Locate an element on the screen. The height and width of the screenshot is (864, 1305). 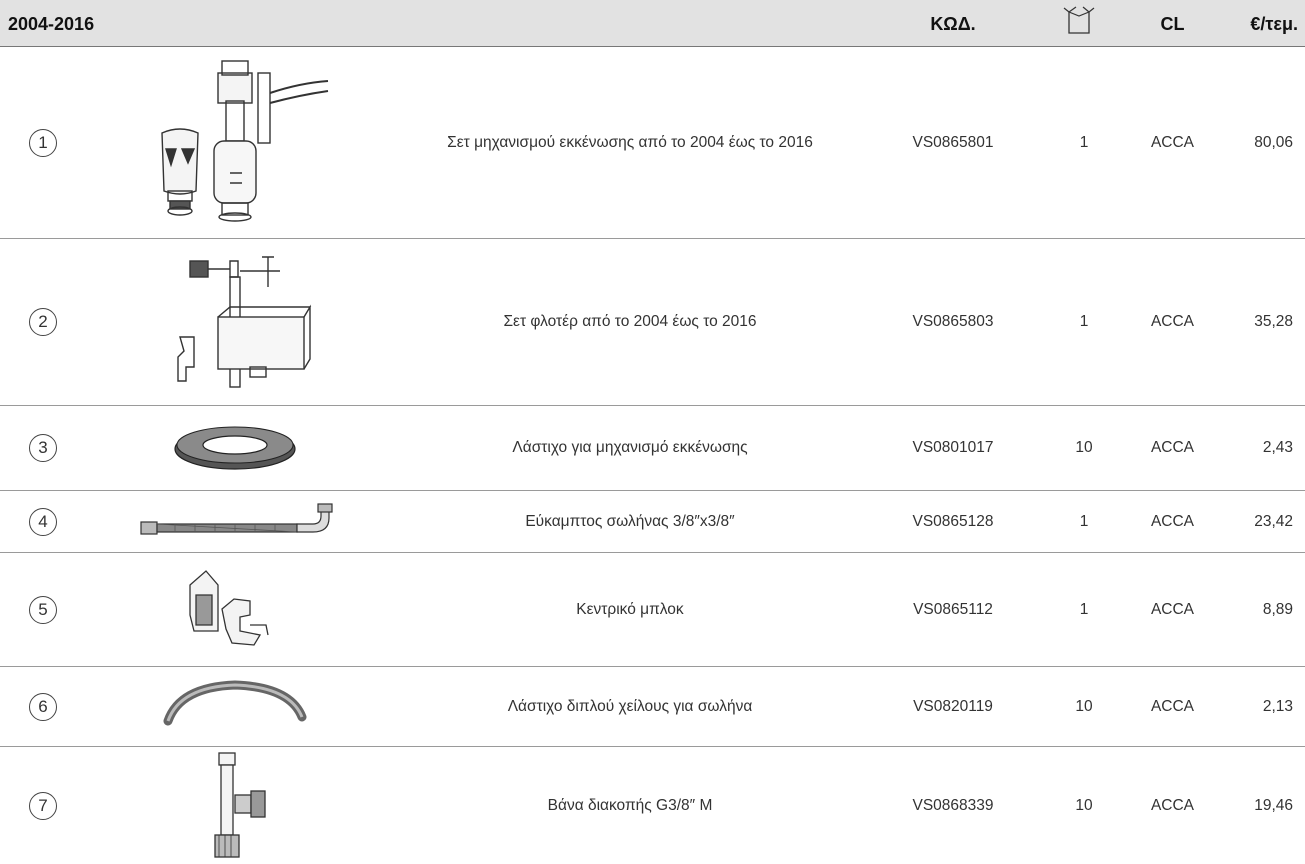
item-price: 8,89 is located at coordinates (1277, 609).